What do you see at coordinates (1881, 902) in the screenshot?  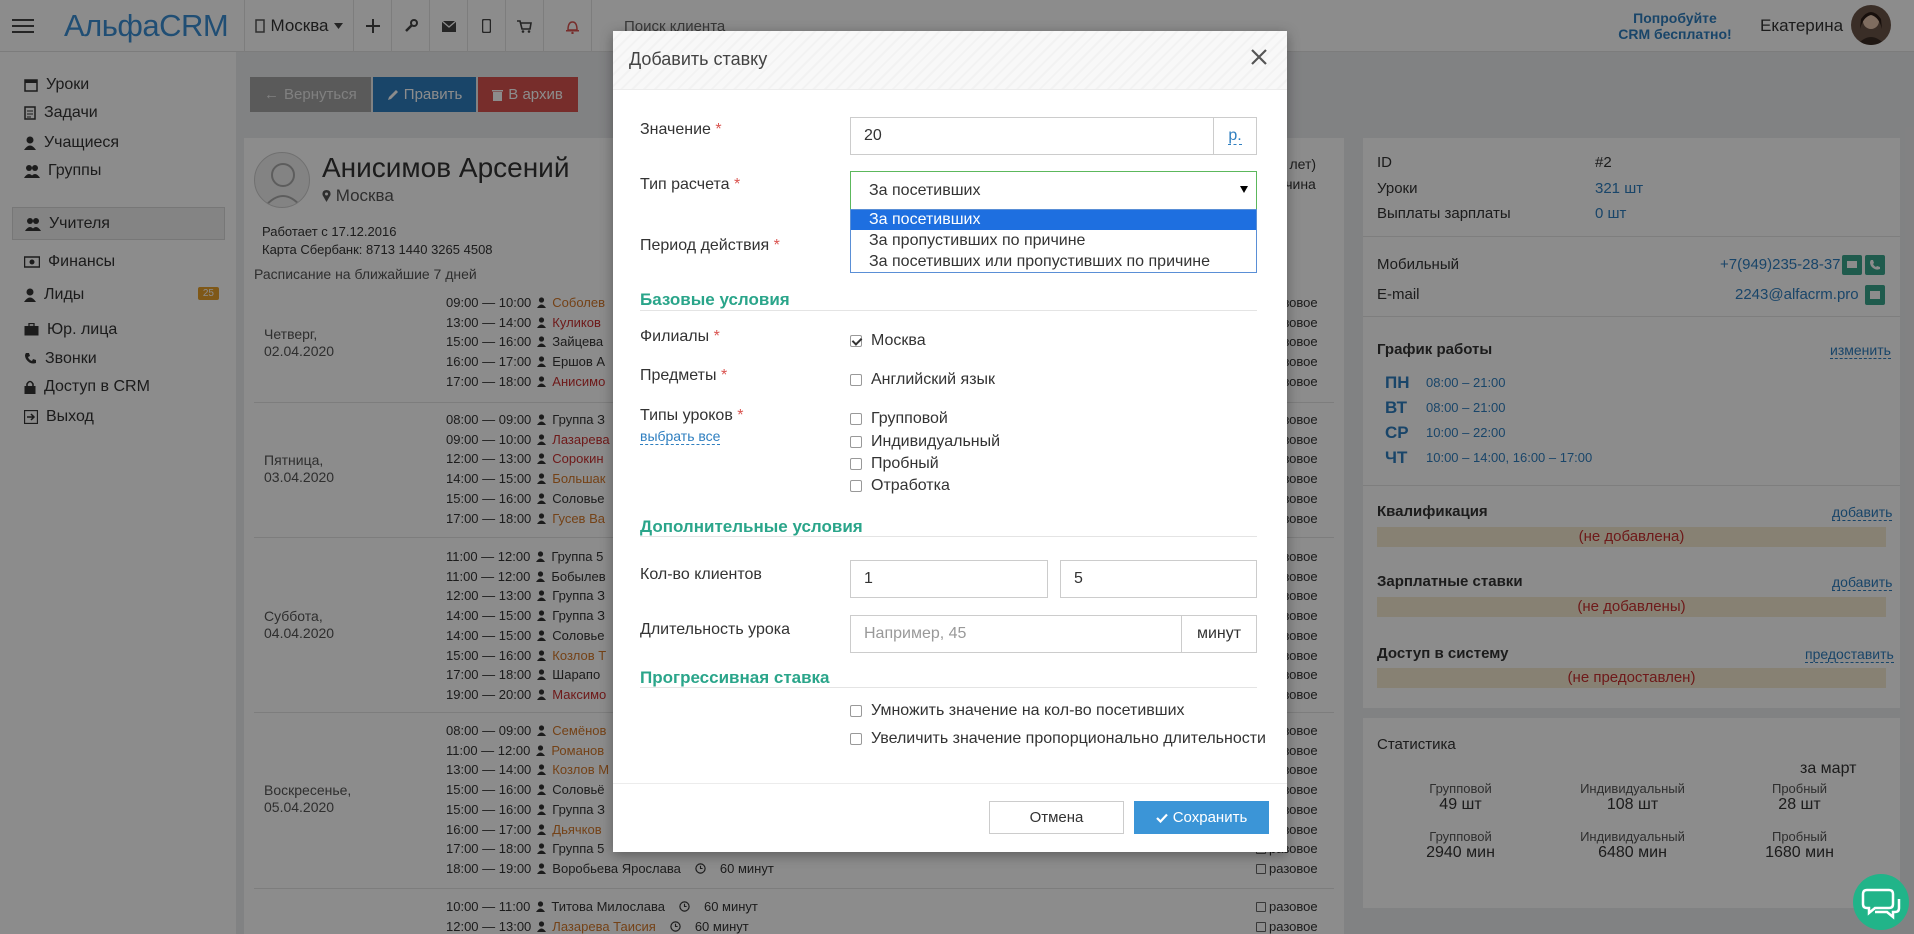 I see `chat-widget-button` at bounding box center [1881, 902].